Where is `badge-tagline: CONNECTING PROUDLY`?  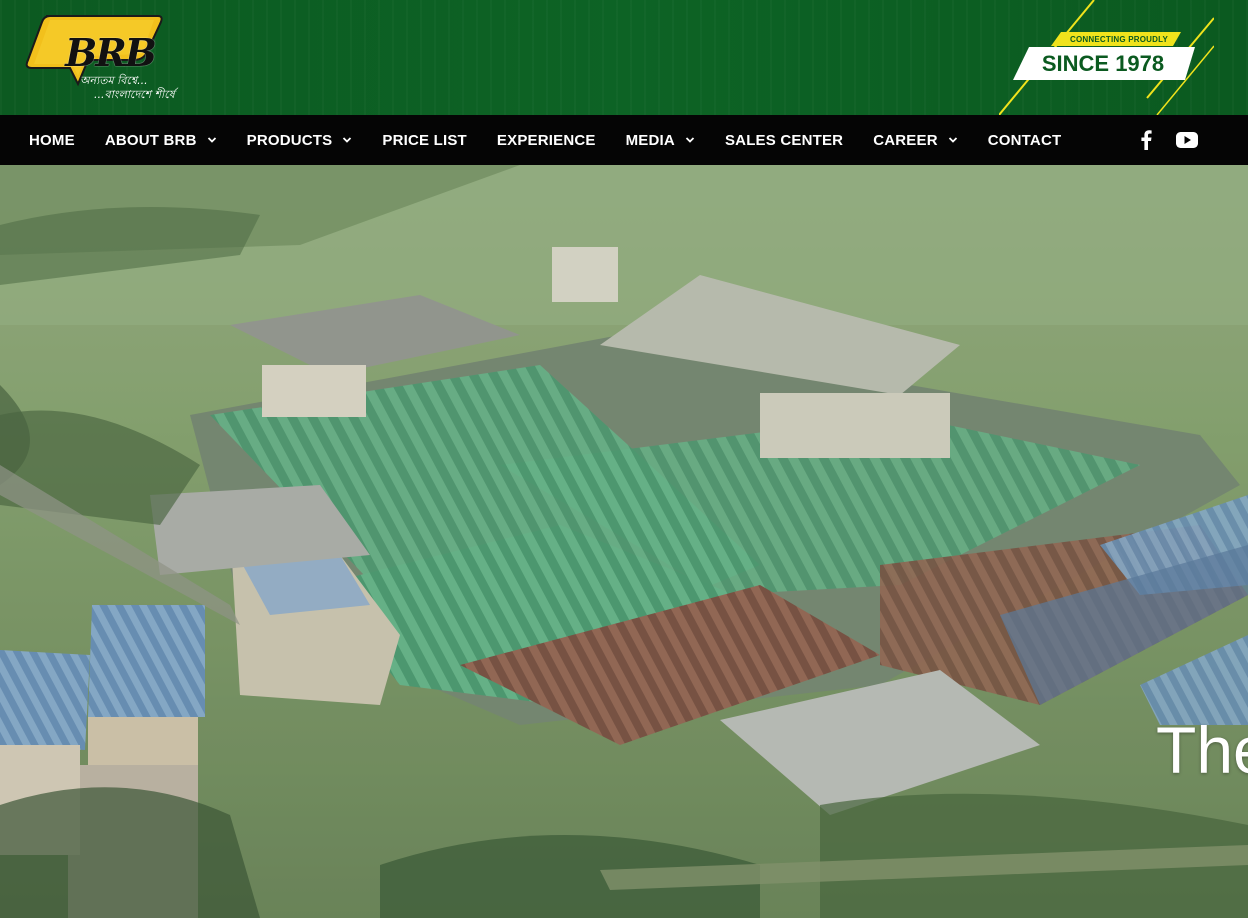 badge-tagline: CONNECTING PROUDLY is located at coordinates (1119, 39).